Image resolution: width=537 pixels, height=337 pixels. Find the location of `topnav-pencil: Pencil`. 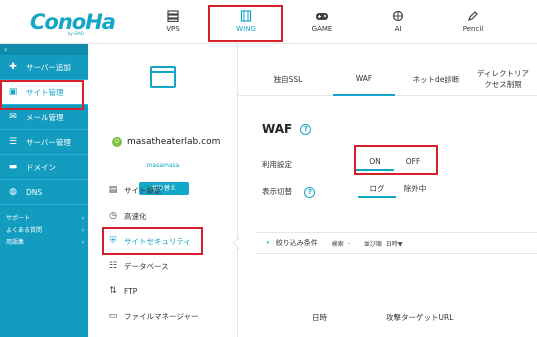

topnav-pencil: Pencil is located at coordinates (473, 22).